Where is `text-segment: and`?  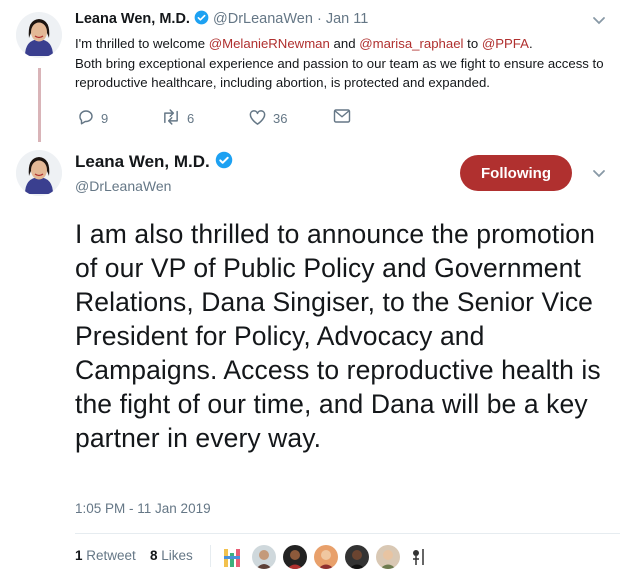 text-segment: and is located at coordinates (344, 43).